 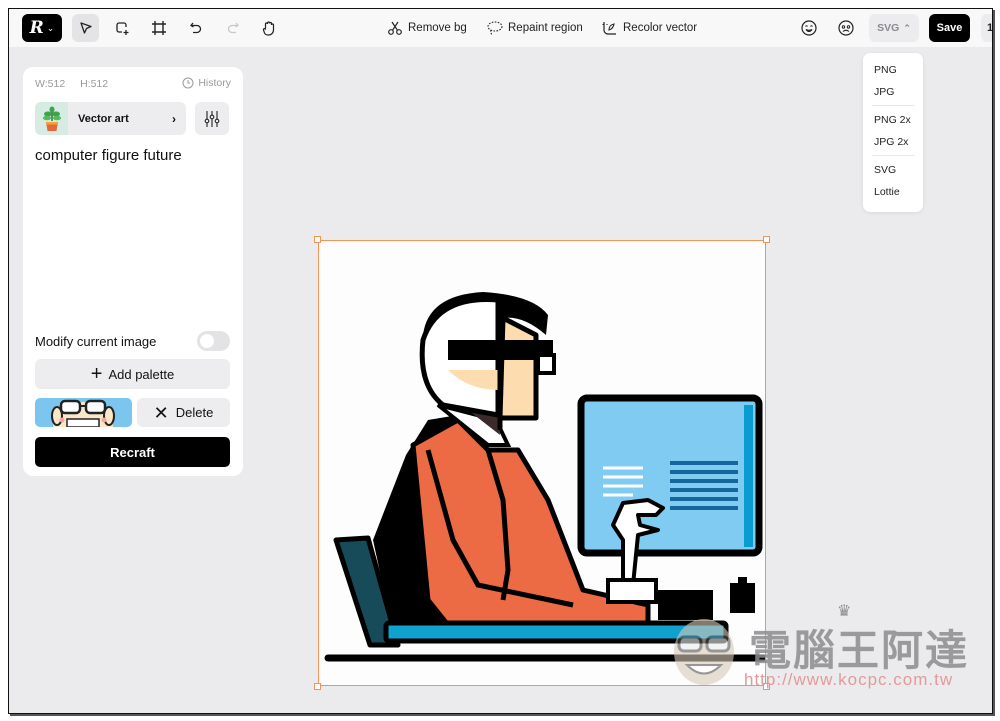 What do you see at coordinates (632, 591) in the screenshot?
I see `keyboard-base` at bounding box center [632, 591].